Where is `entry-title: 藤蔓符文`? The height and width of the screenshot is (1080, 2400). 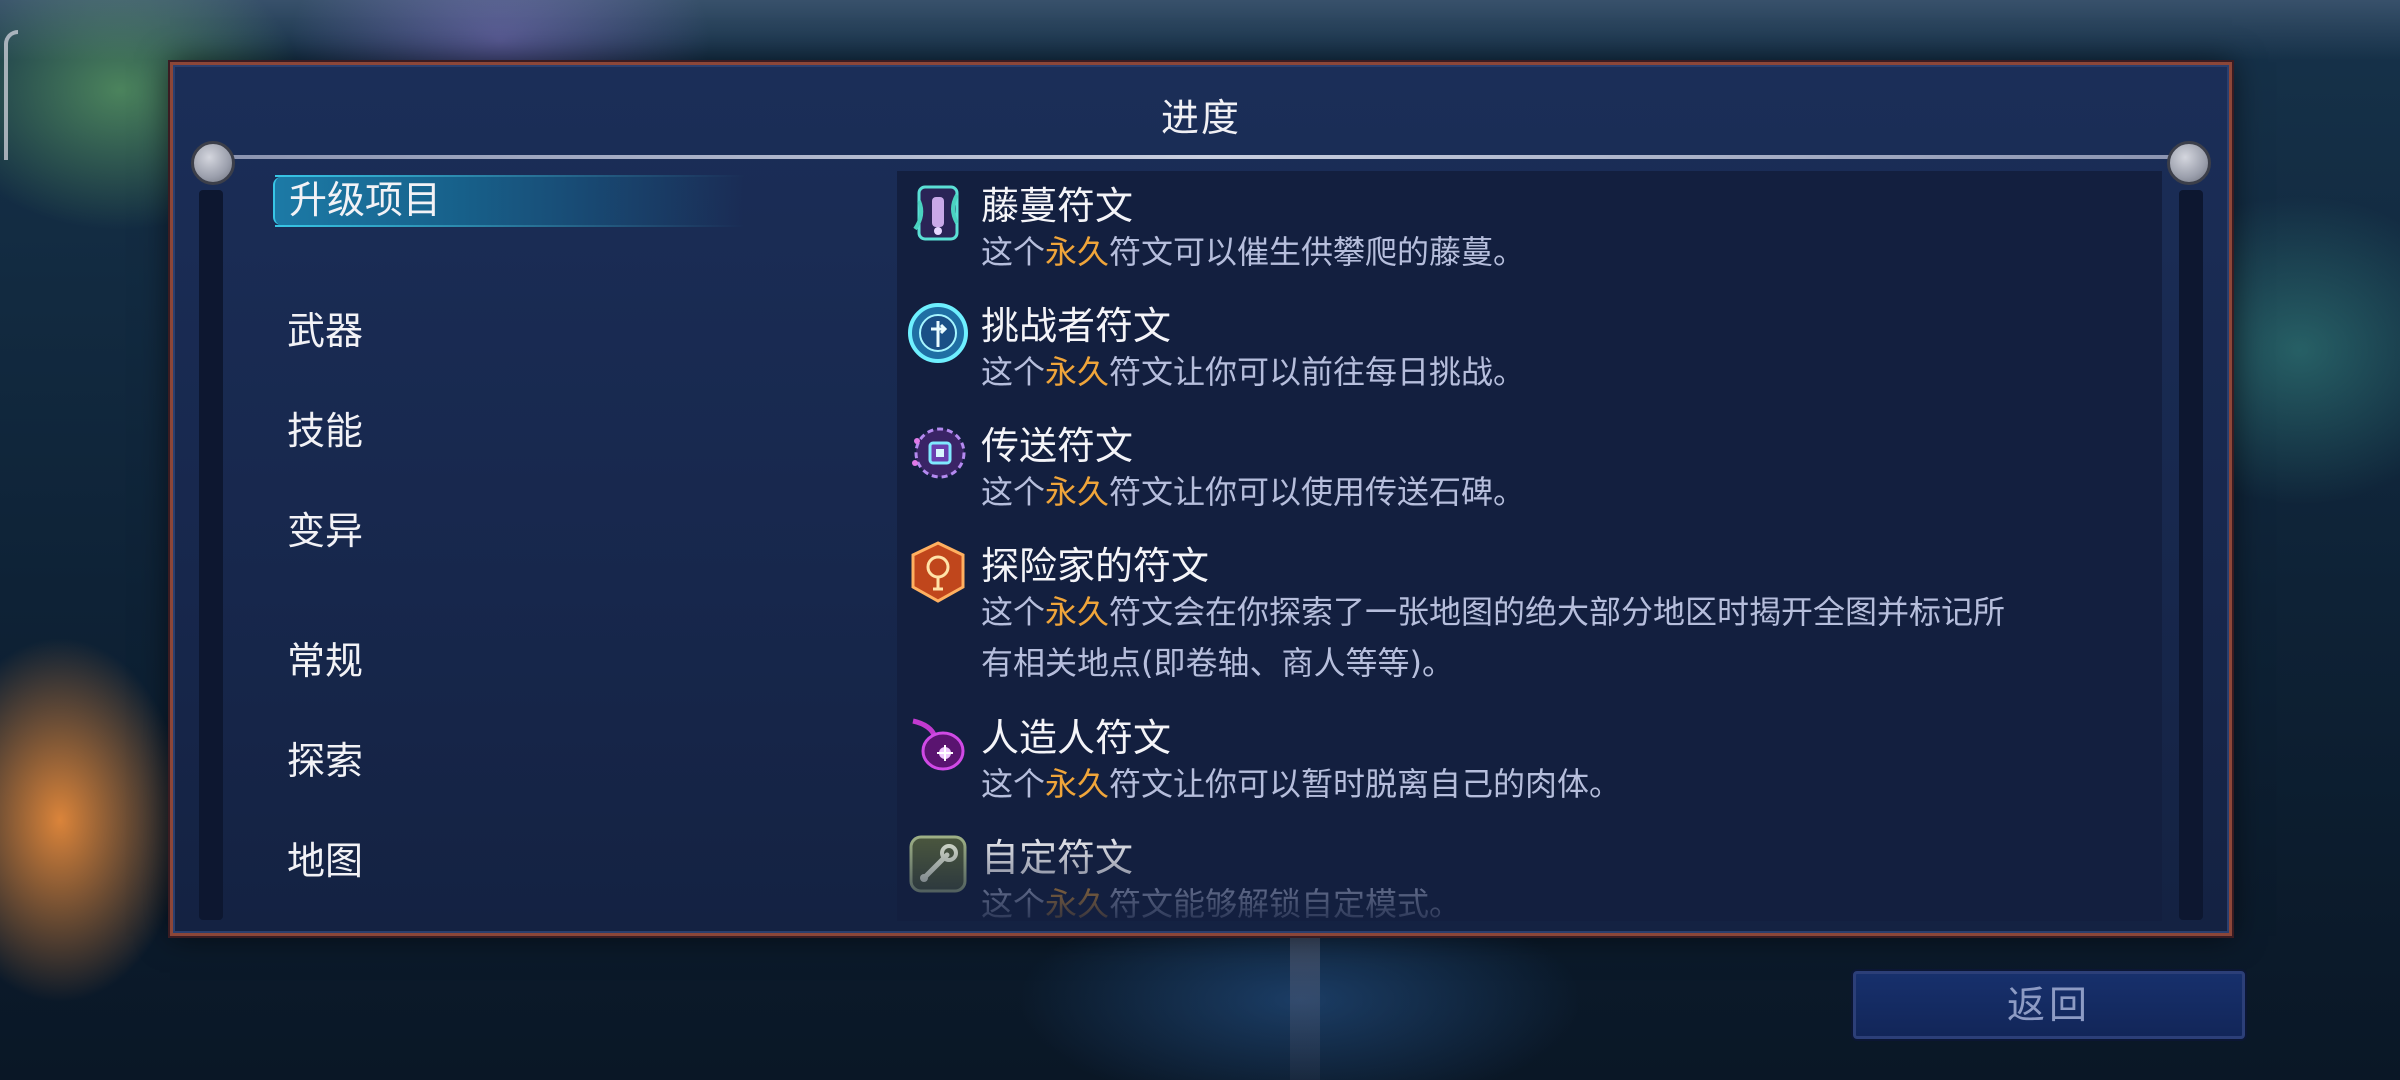
entry-title: 藤蔓符文 is located at coordinates (1057, 206).